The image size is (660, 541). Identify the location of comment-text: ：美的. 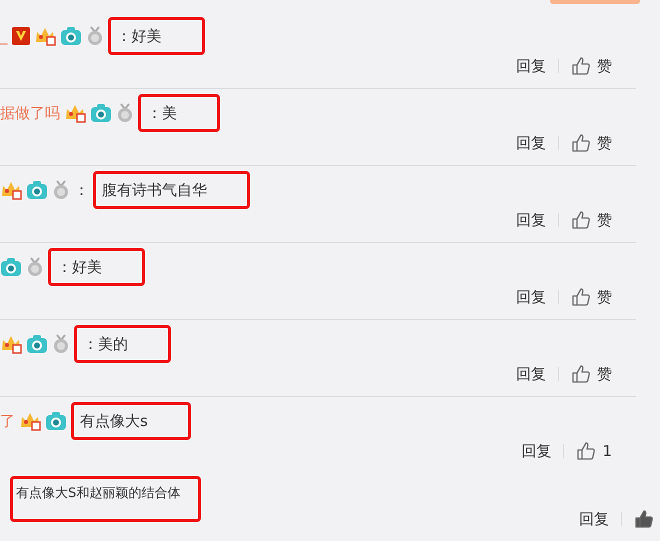
(122, 344).